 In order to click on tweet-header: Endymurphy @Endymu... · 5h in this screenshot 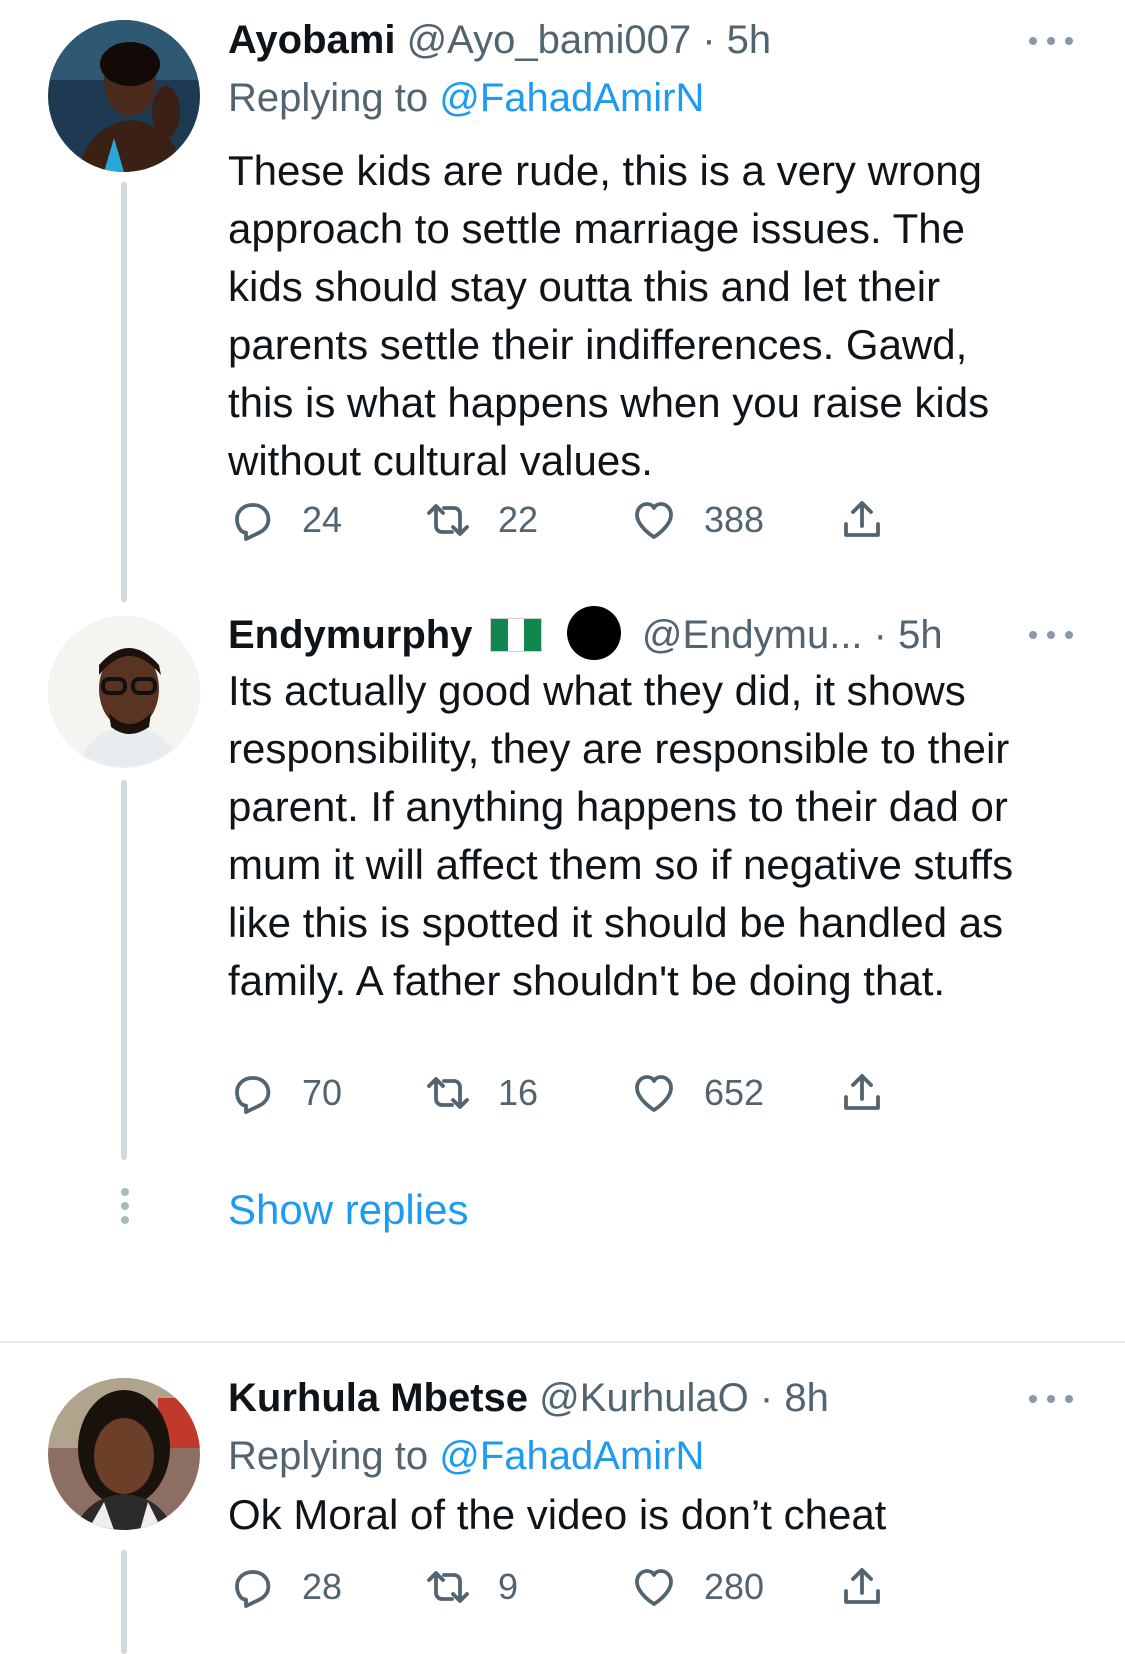, I will do `click(646, 634)`.